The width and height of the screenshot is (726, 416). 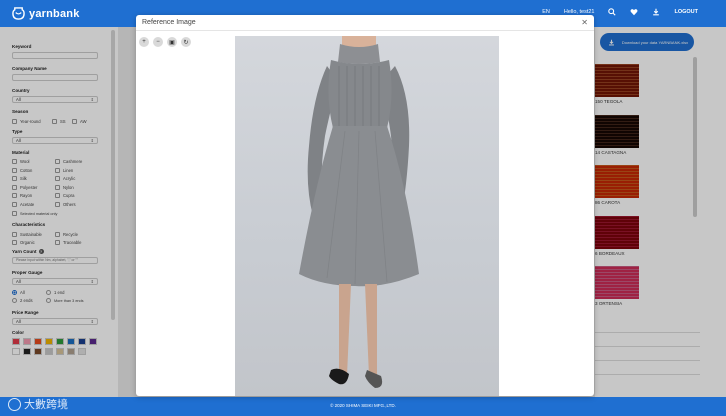 What do you see at coordinates (144, 42) in the screenshot?
I see `zoom-in-icon: +` at bounding box center [144, 42].